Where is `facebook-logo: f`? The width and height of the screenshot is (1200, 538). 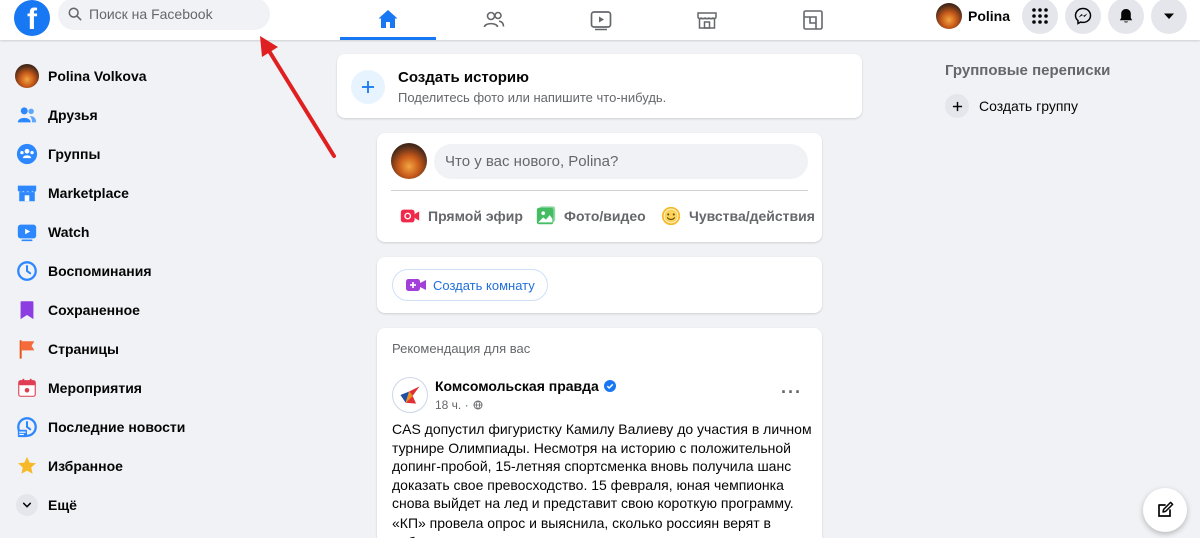
facebook-logo: f is located at coordinates (32, 18).